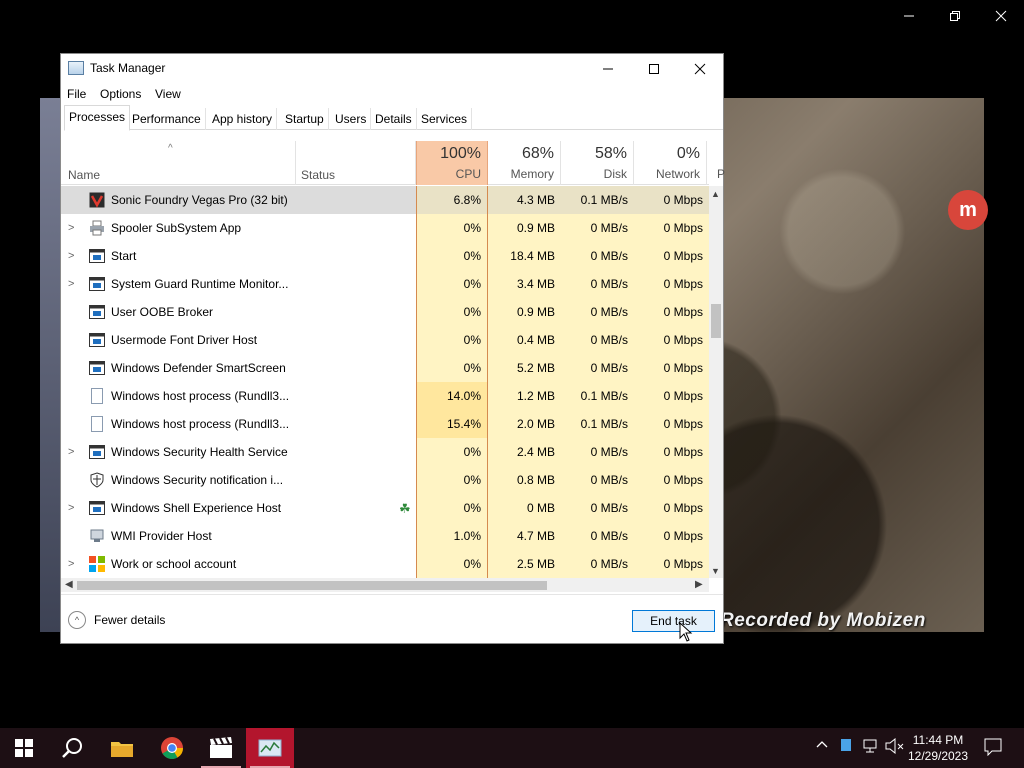 The image size is (1024, 768). I want to click on memory-label: Memory, so click(532, 174).